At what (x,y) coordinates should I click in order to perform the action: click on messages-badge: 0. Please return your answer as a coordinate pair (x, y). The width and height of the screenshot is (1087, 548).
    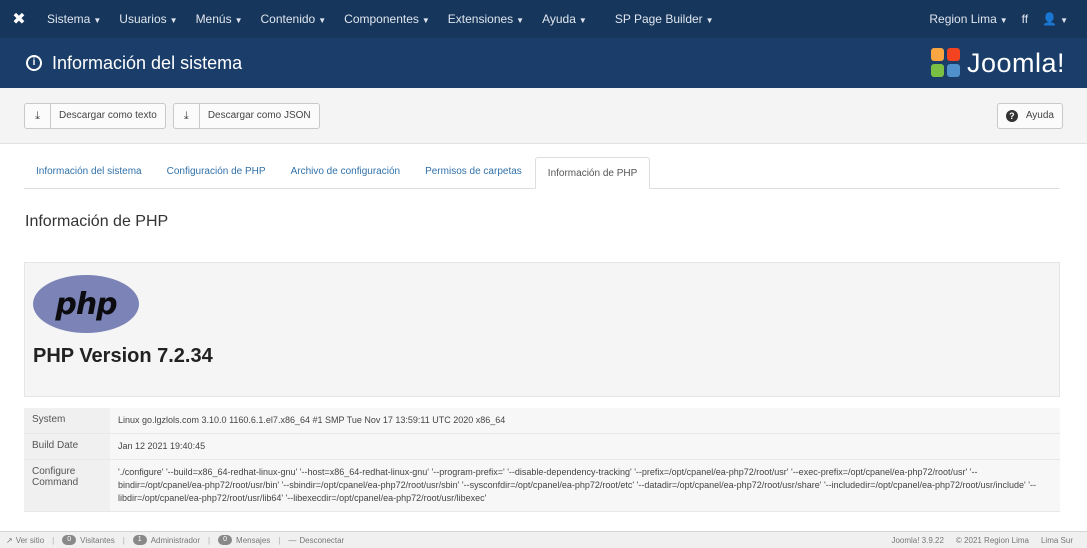
    Looking at the image, I should click on (225, 540).